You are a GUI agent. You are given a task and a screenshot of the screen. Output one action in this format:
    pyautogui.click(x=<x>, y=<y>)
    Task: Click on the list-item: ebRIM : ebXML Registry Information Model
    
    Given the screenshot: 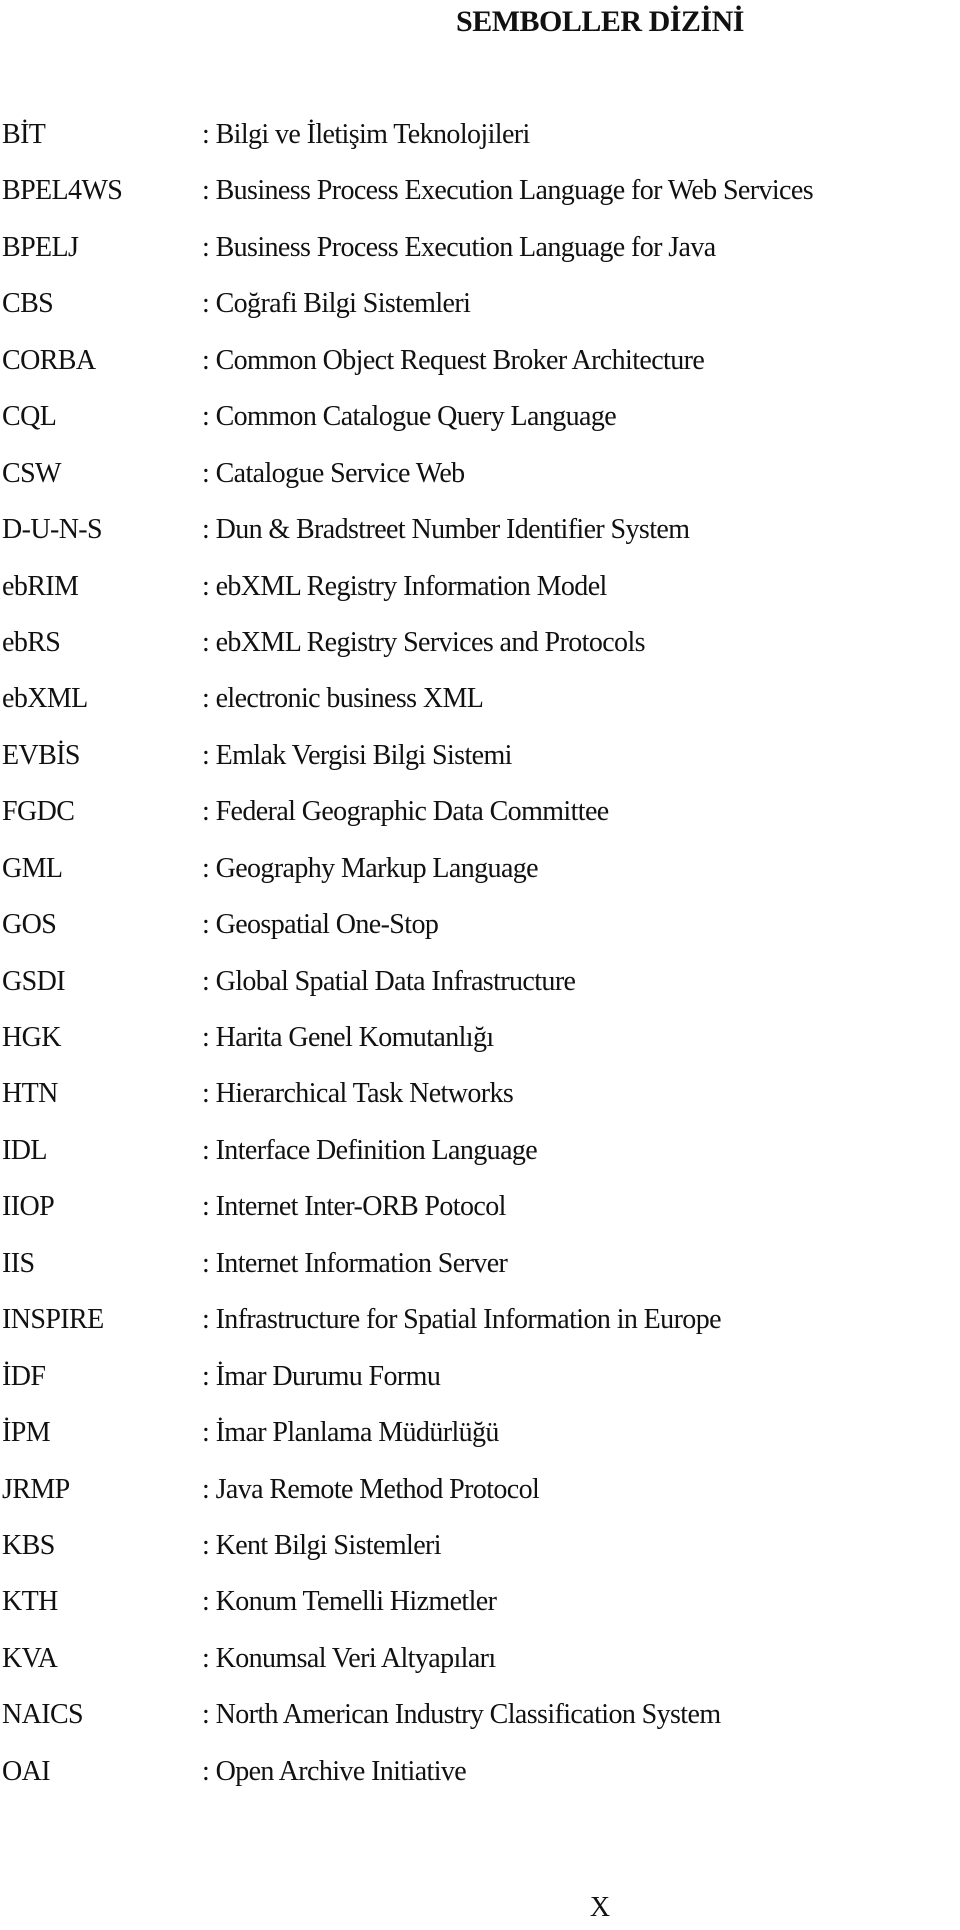 What is the action you would take?
    pyautogui.click(x=480, y=590)
    